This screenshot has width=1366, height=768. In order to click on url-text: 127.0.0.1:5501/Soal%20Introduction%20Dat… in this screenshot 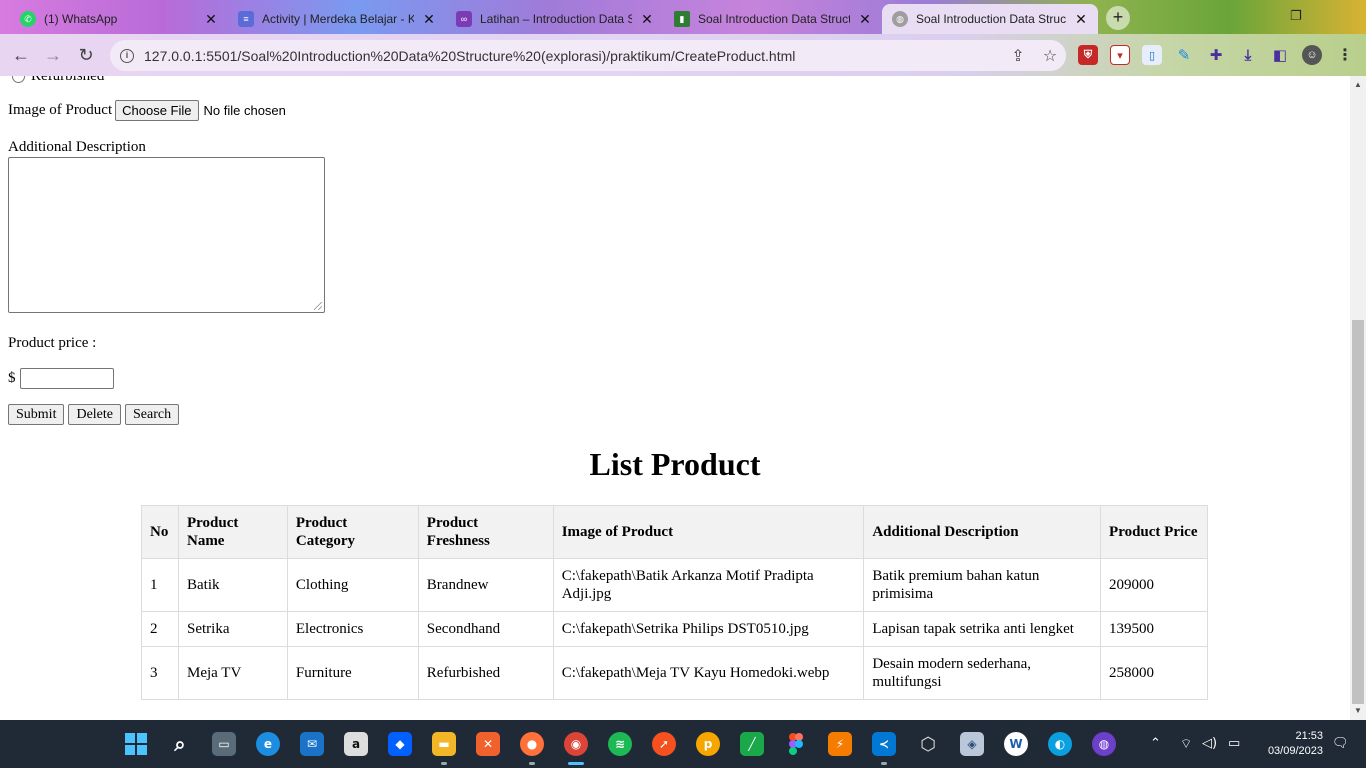, I will do `click(573, 56)`.